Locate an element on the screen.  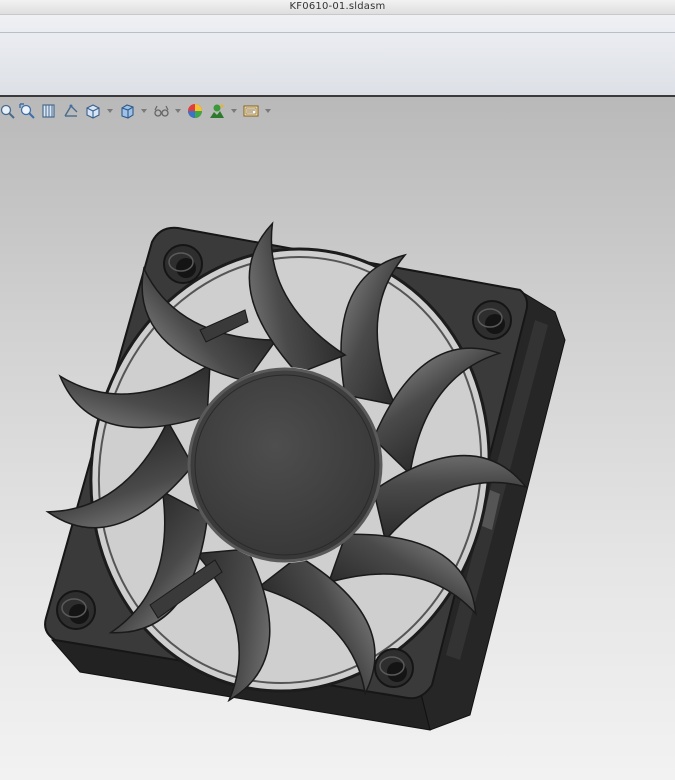
window-title: KF0610-01.sldasm is located at coordinates (337, 6).